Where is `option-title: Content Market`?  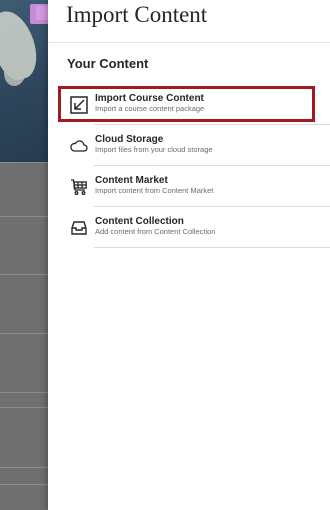
option-title: Content Market is located at coordinates (131, 180).